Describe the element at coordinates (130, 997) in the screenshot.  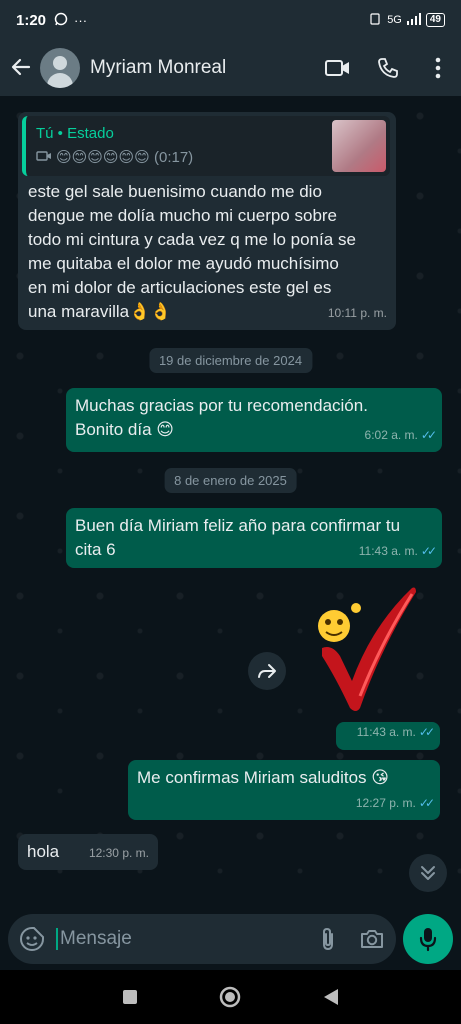
I see `recents-button` at that location.